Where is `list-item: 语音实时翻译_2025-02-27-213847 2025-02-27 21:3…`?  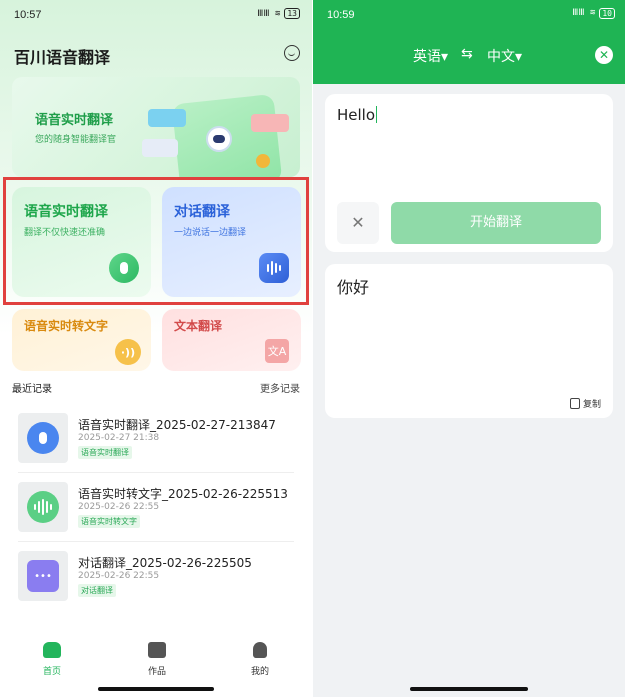 list-item: 语音实时翻译_2025-02-27-213847 2025-02-27 21:3… is located at coordinates (156, 443).